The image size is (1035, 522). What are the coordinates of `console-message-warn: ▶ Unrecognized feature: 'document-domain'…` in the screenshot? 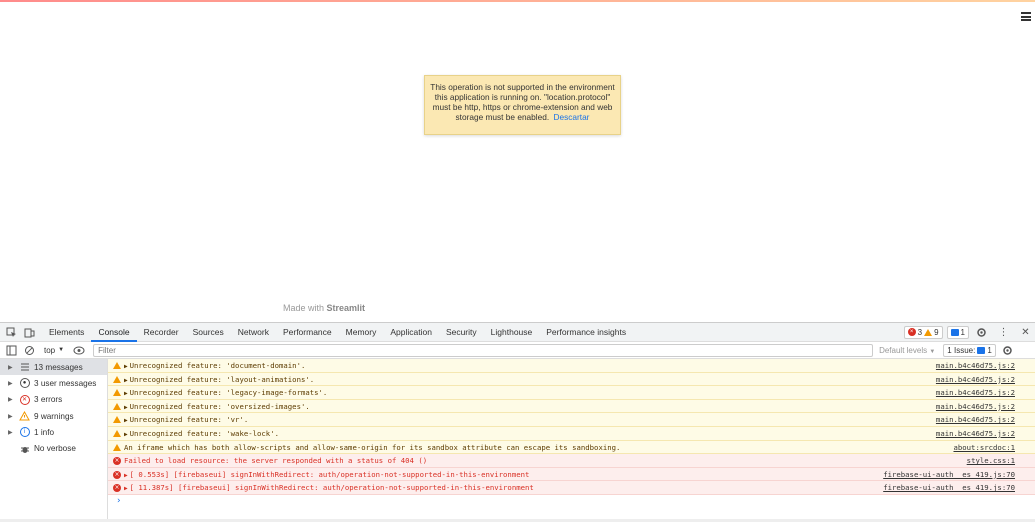 It's located at (571, 366).